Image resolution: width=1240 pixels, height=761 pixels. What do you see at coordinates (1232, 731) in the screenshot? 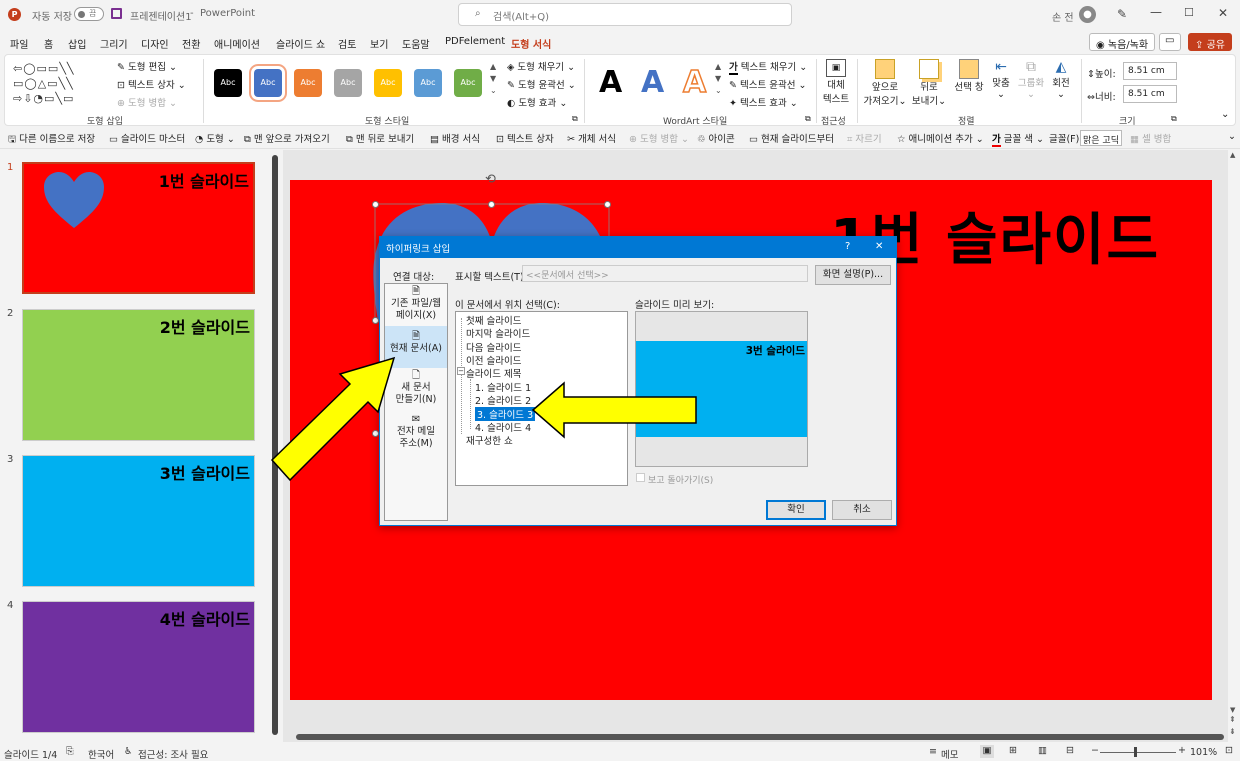
I see `next-slide-icon: ⇟` at bounding box center [1232, 731].